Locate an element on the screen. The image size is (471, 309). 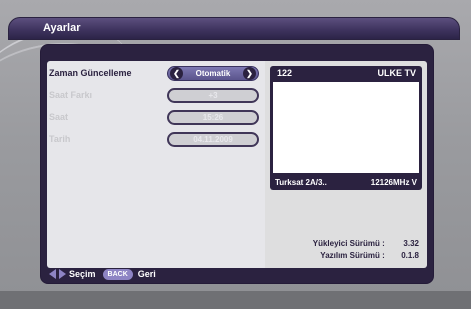
setting-value: Otomatik is located at coordinates (213, 73).